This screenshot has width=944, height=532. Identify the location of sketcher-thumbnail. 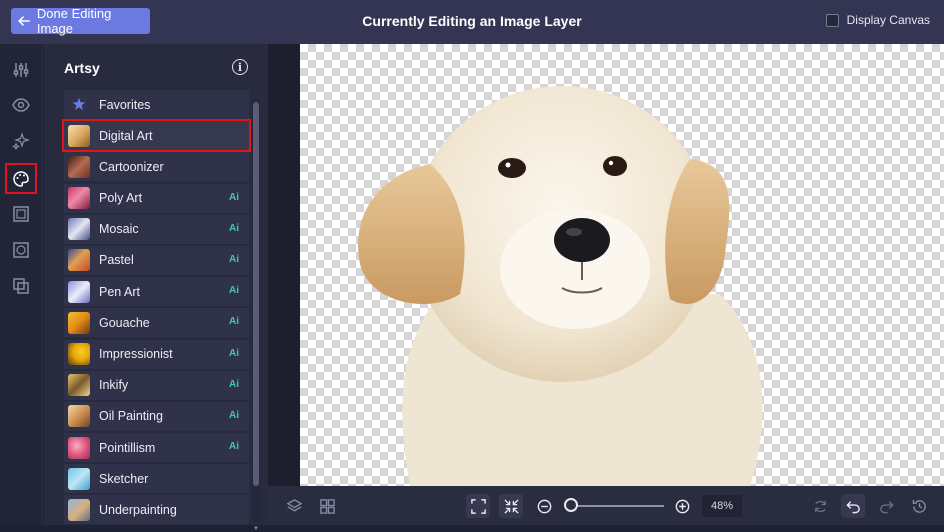
(79, 478).